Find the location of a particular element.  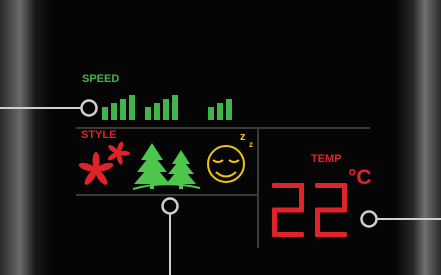

bezel-right is located at coordinates (418, 137).